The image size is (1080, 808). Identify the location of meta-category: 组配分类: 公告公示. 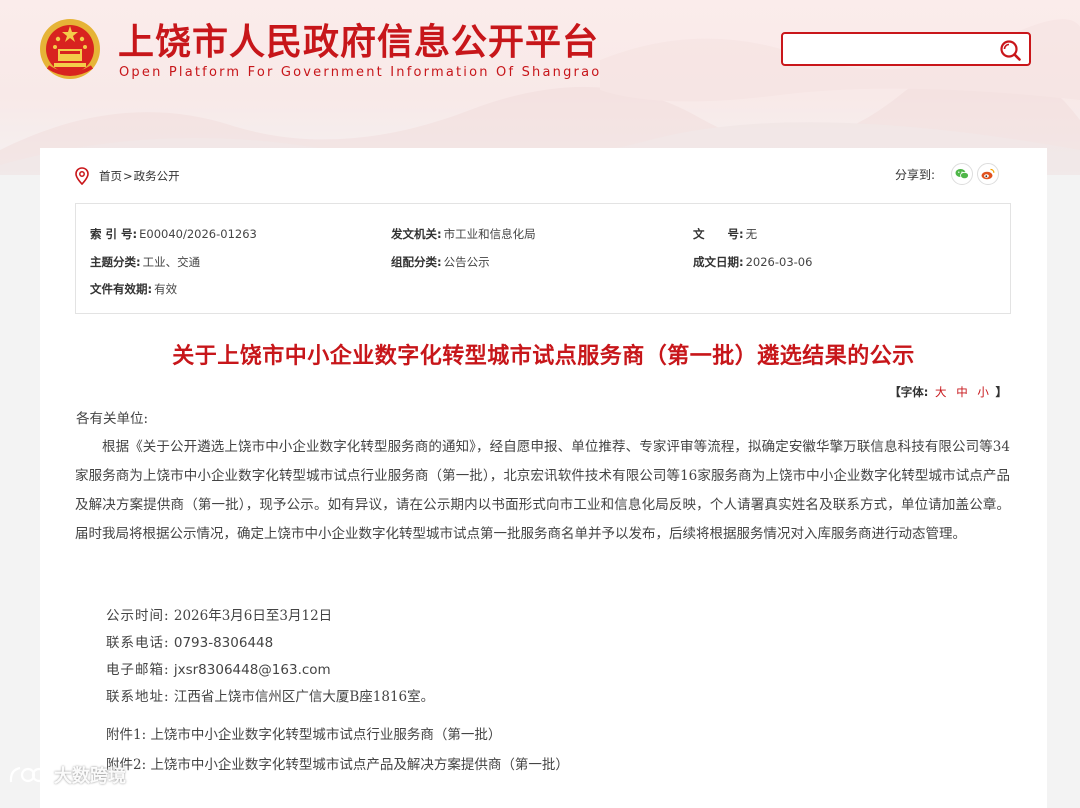
(440, 262).